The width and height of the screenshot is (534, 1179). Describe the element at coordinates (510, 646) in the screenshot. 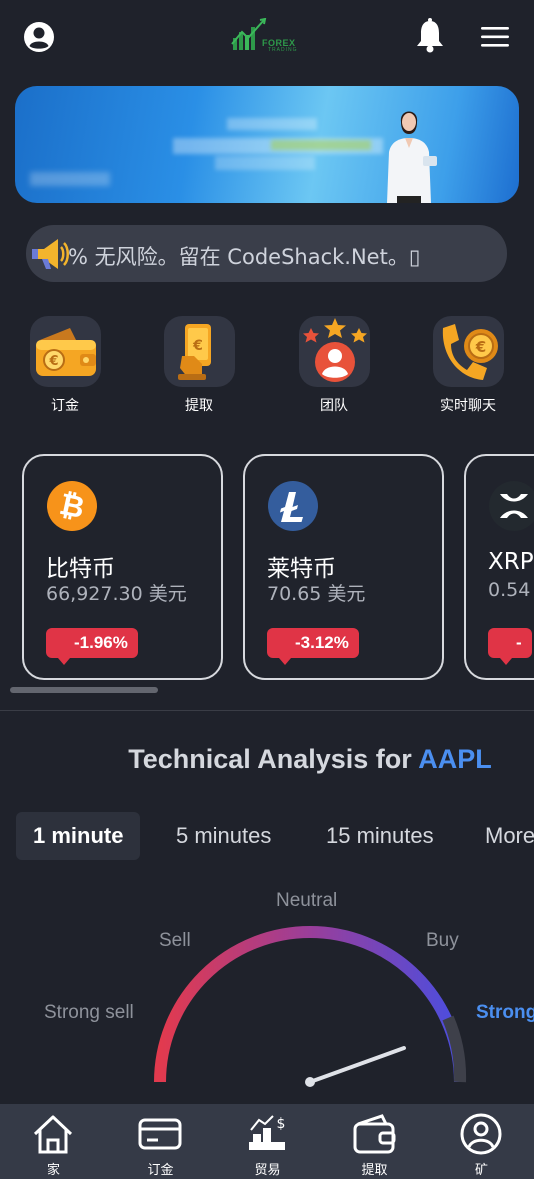

I see `coin-change-badge: -` at that location.